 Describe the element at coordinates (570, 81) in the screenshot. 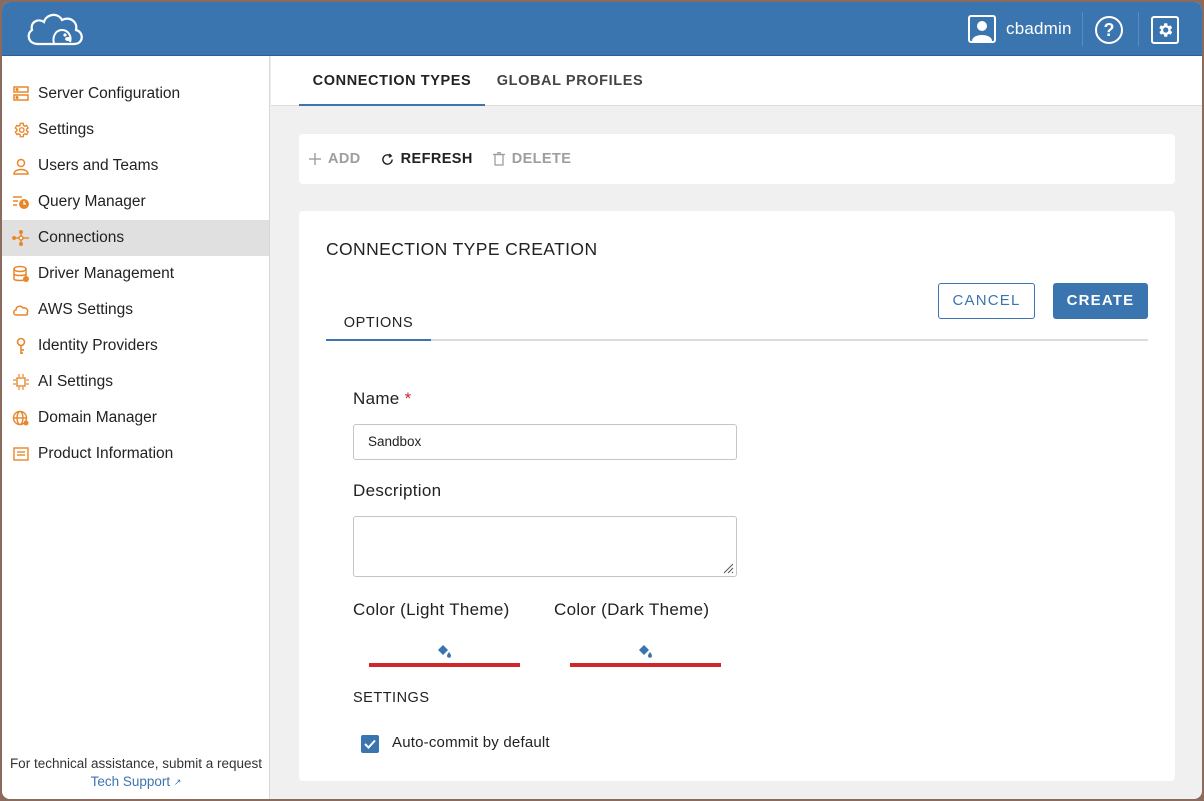

I see `tab-global-profiles: GLOBAL PROFILES` at that location.